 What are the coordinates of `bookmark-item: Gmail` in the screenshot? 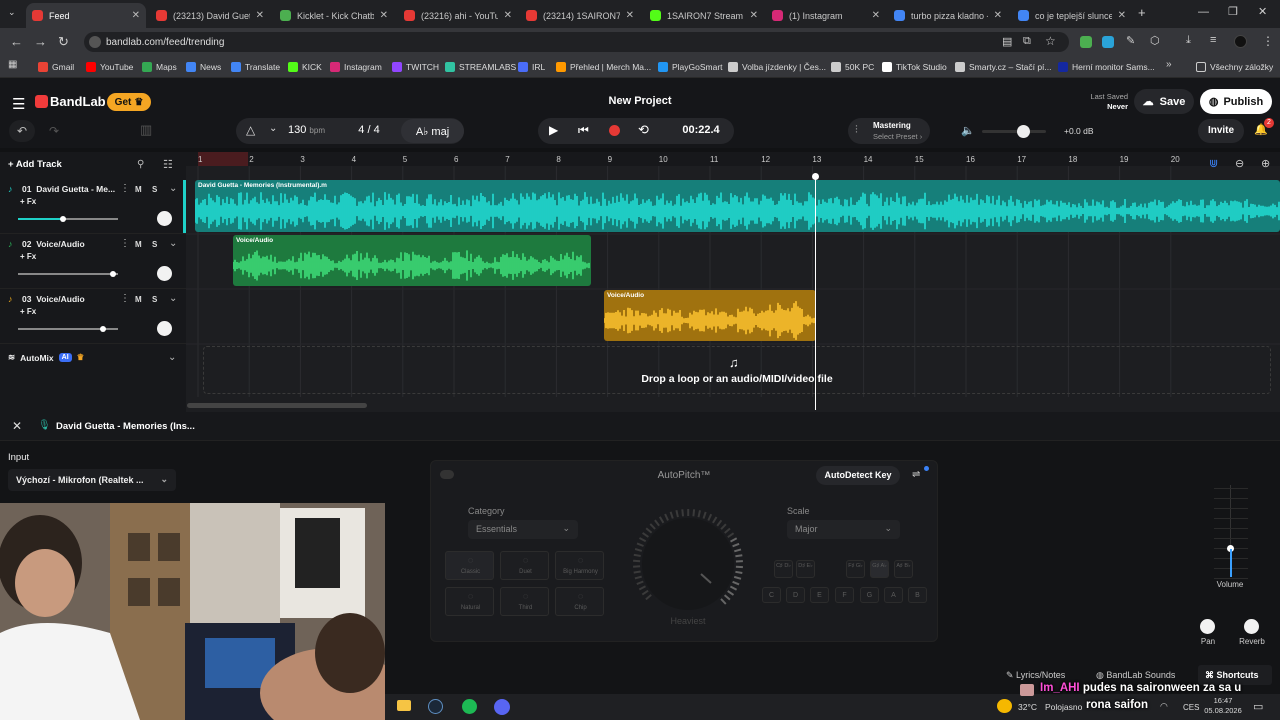 It's located at (56, 67).